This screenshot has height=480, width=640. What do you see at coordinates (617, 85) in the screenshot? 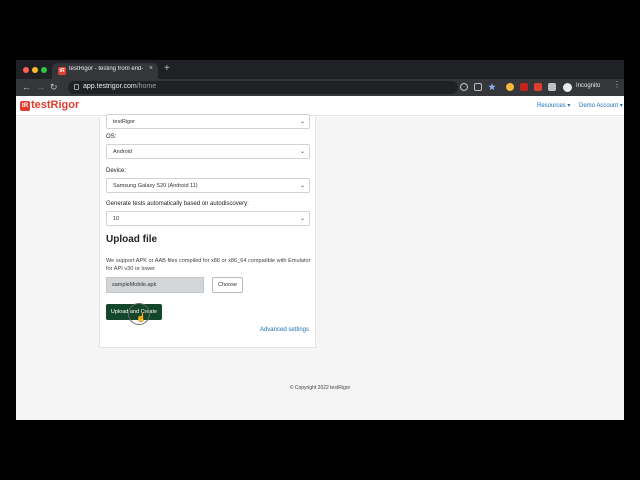
I see `browser-menu-icon: ⋮` at bounding box center [617, 85].